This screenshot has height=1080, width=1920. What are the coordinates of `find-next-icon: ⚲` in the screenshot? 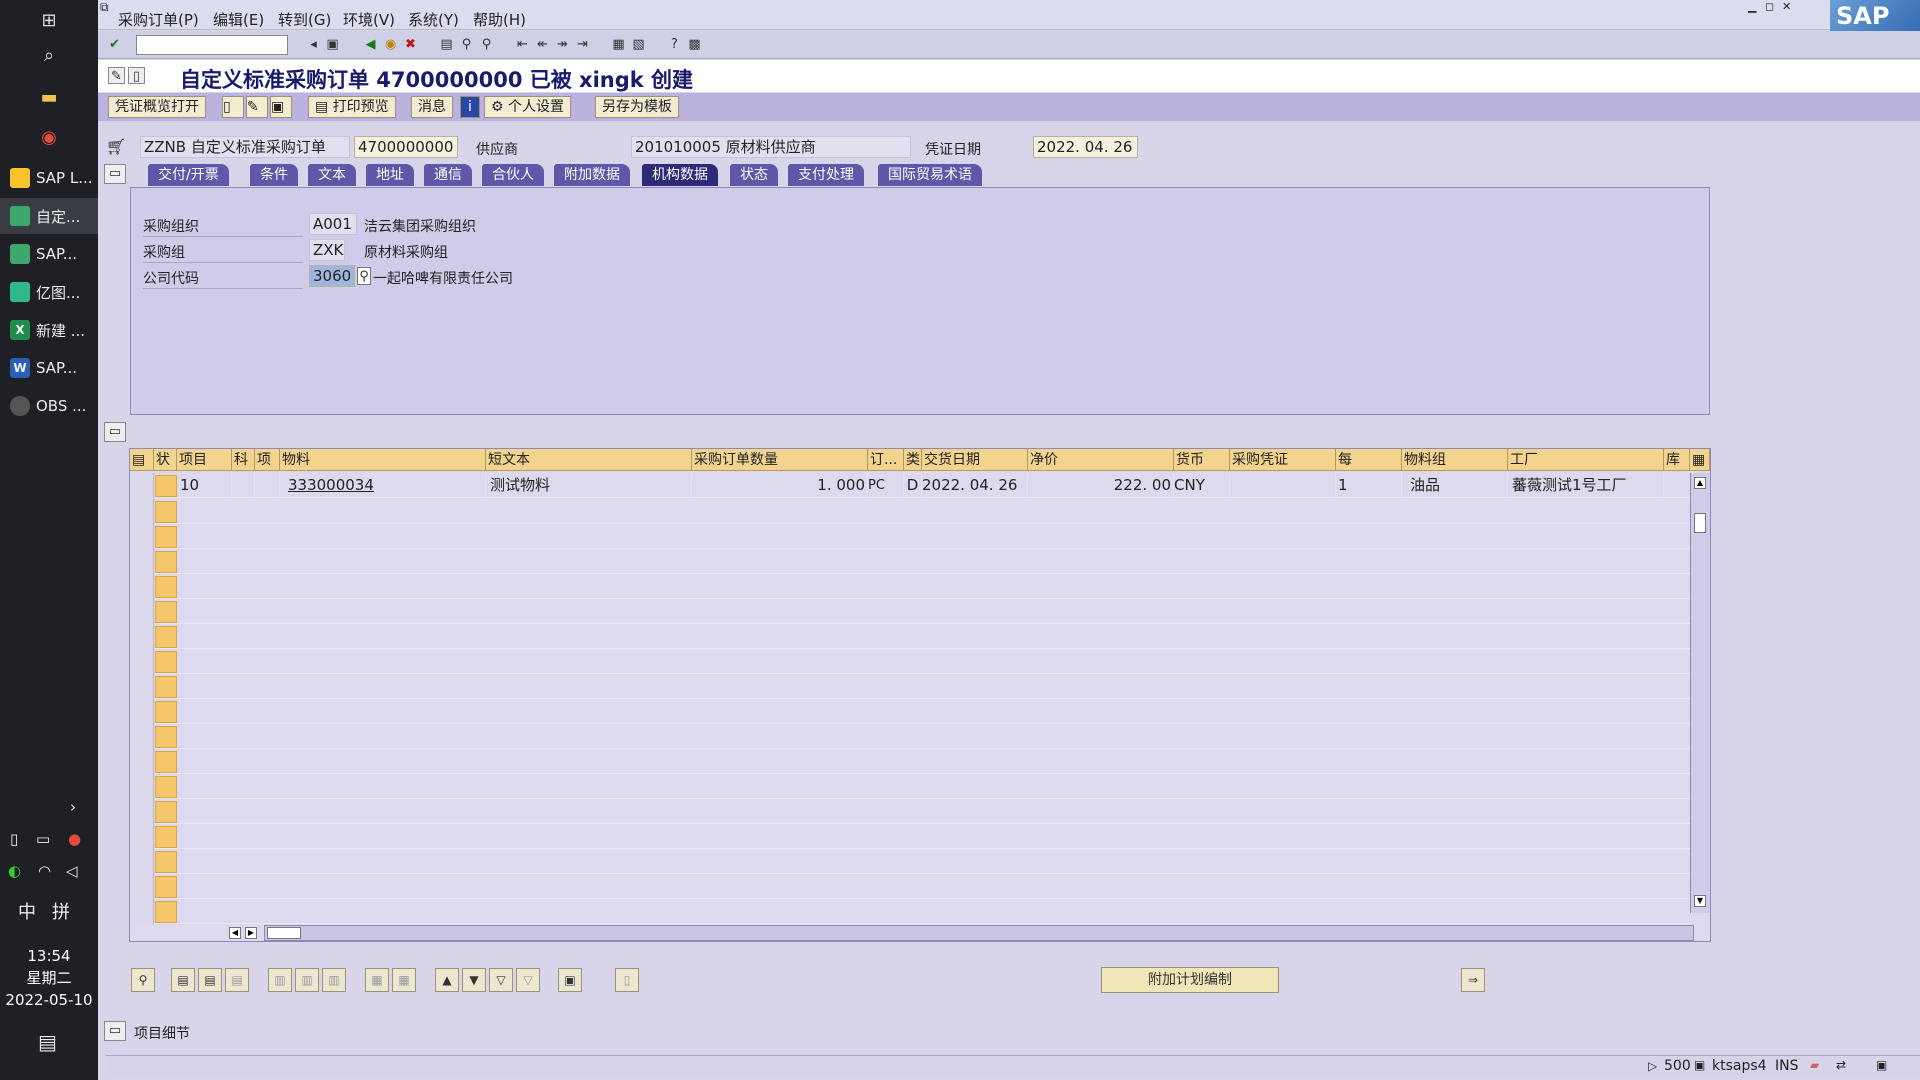 It's located at (486, 44).